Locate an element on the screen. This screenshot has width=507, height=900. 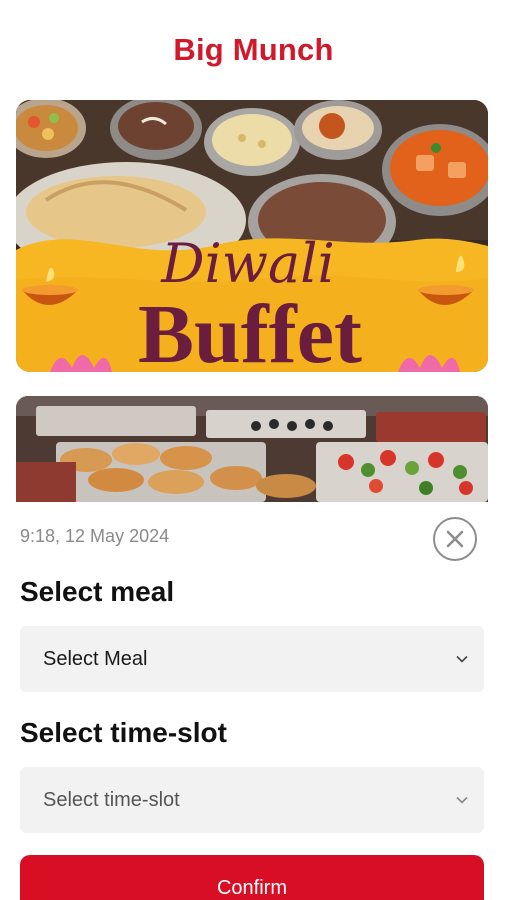
buffet-photo is located at coordinates (252, 449).